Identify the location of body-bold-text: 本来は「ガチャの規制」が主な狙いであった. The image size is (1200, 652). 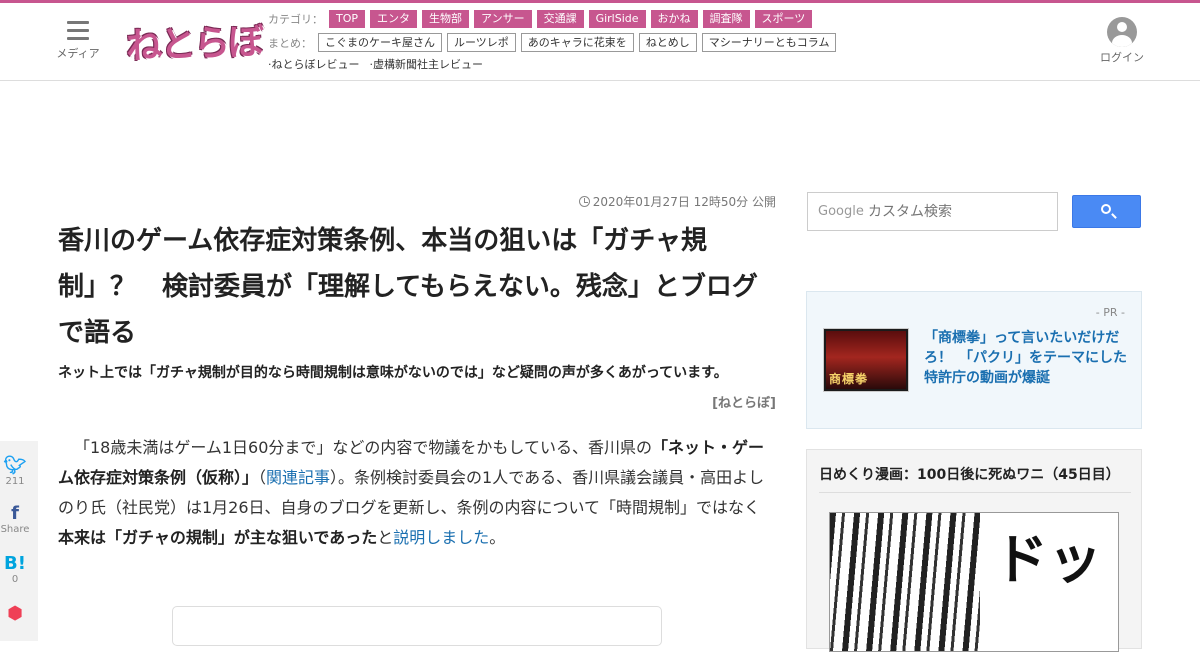
(218, 537).